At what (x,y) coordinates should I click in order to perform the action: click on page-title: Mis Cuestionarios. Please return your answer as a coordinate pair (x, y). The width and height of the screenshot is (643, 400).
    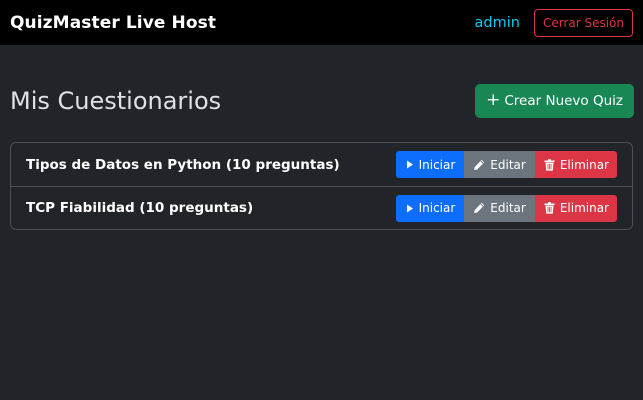
    Looking at the image, I should click on (116, 101).